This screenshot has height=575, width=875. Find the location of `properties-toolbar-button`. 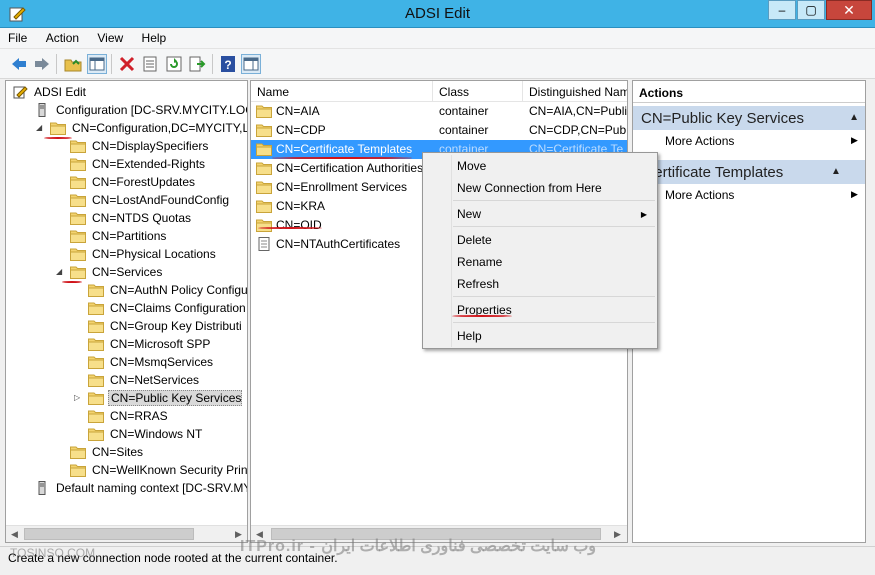

properties-toolbar-button is located at coordinates (150, 64).